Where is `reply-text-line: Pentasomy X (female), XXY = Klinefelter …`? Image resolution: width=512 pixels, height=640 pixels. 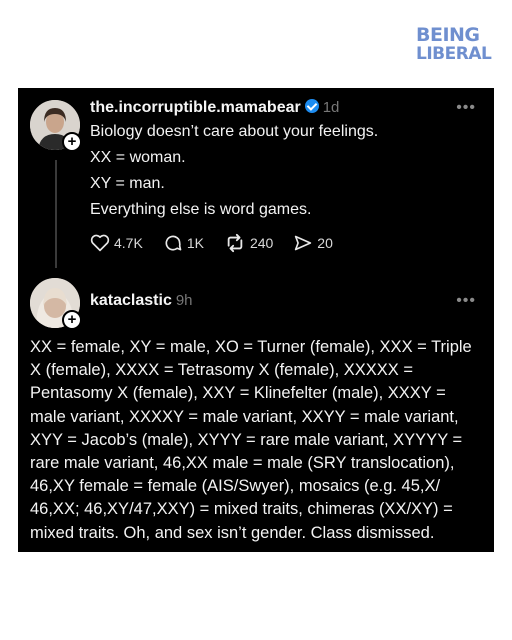
reply-text-line: Pentasomy X (female), XXY = Klinefelter … is located at coordinates (238, 393).